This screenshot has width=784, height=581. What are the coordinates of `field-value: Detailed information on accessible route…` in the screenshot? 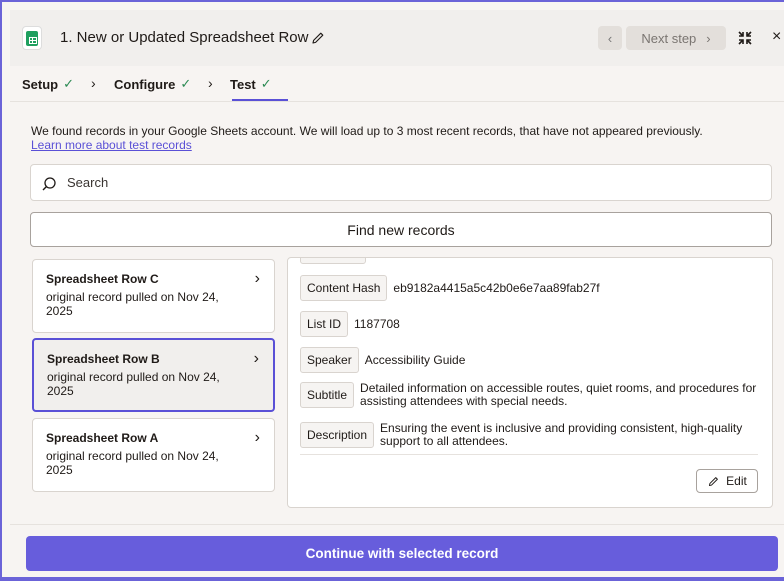 It's located at (558, 394).